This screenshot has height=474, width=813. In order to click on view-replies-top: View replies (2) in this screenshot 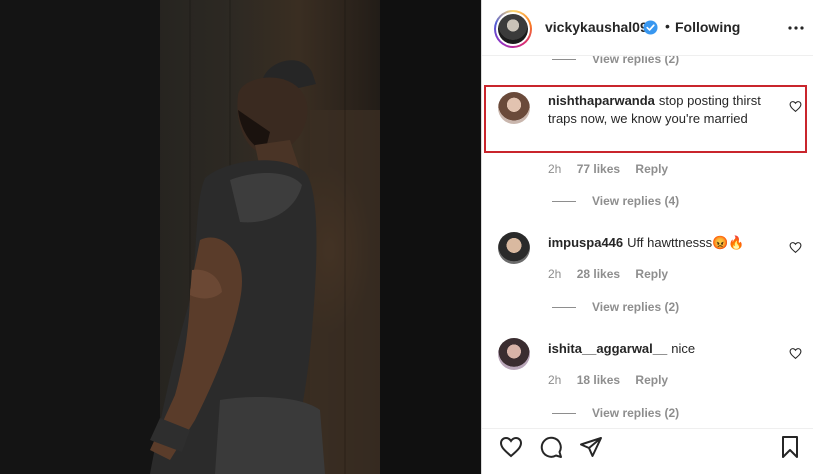, I will do `click(615, 61)`.